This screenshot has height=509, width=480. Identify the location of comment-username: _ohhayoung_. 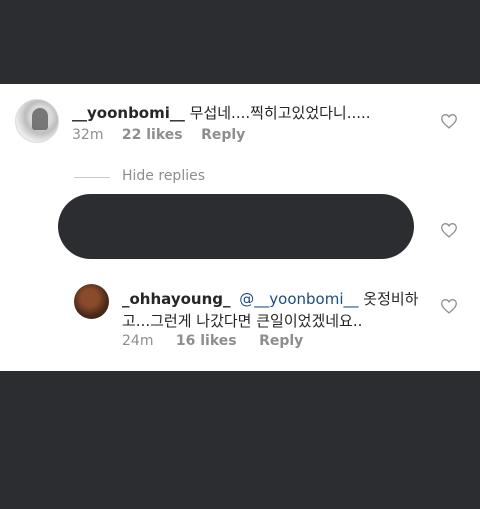
(176, 299).